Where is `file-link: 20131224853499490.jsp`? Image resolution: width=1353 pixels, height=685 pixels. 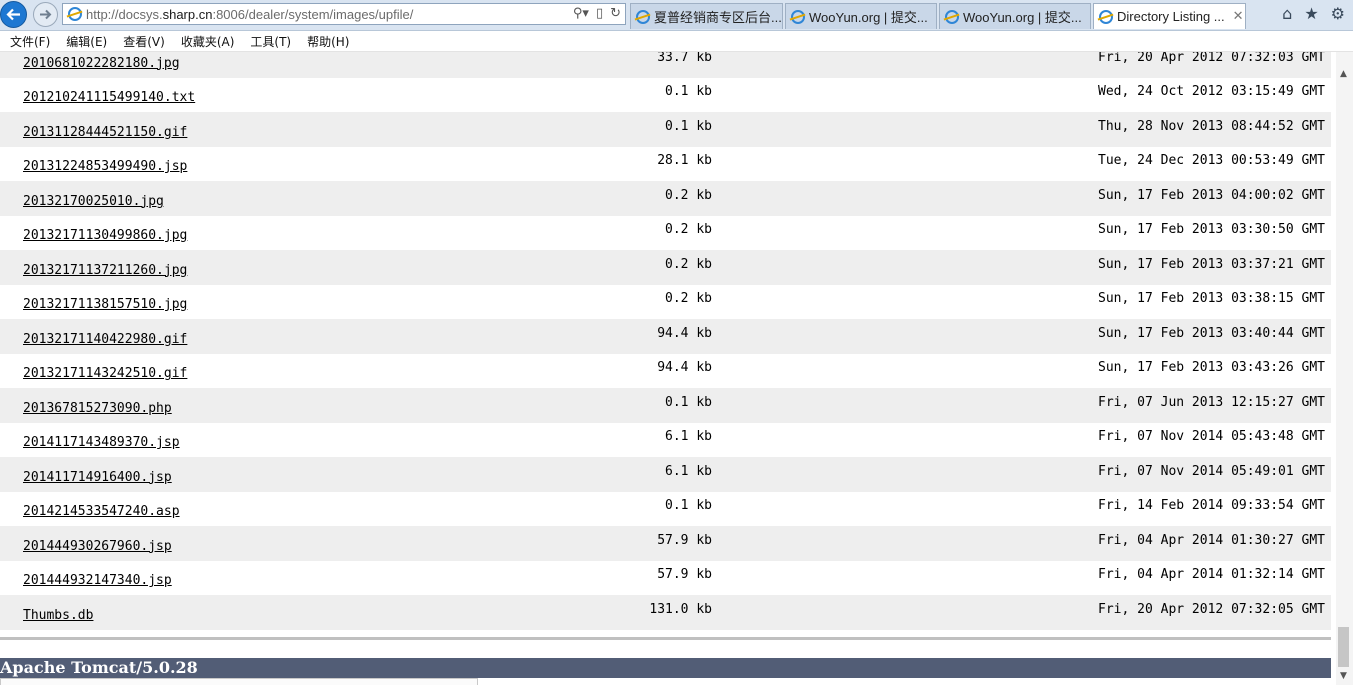 file-link: 20131224853499490.jsp is located at coordinates (105, 166).